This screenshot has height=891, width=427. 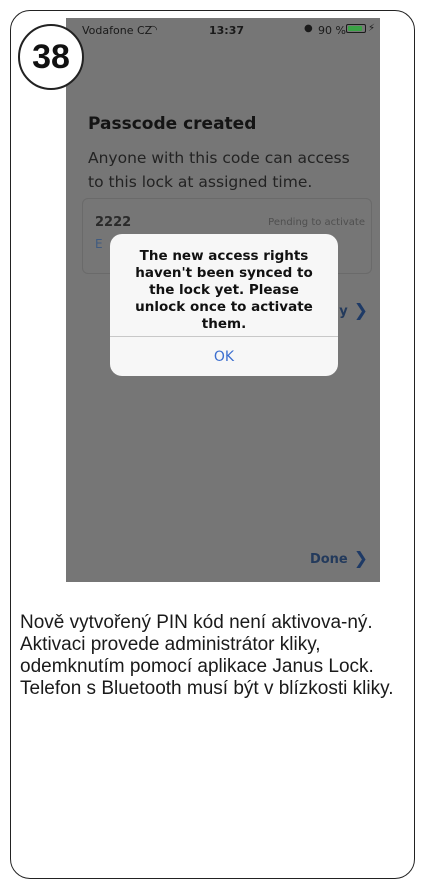 What do you see at coordinates (117, 30) in the screenshot?
I see `carrier-name: Vodafone CZ` at bounding box center [117, 30].